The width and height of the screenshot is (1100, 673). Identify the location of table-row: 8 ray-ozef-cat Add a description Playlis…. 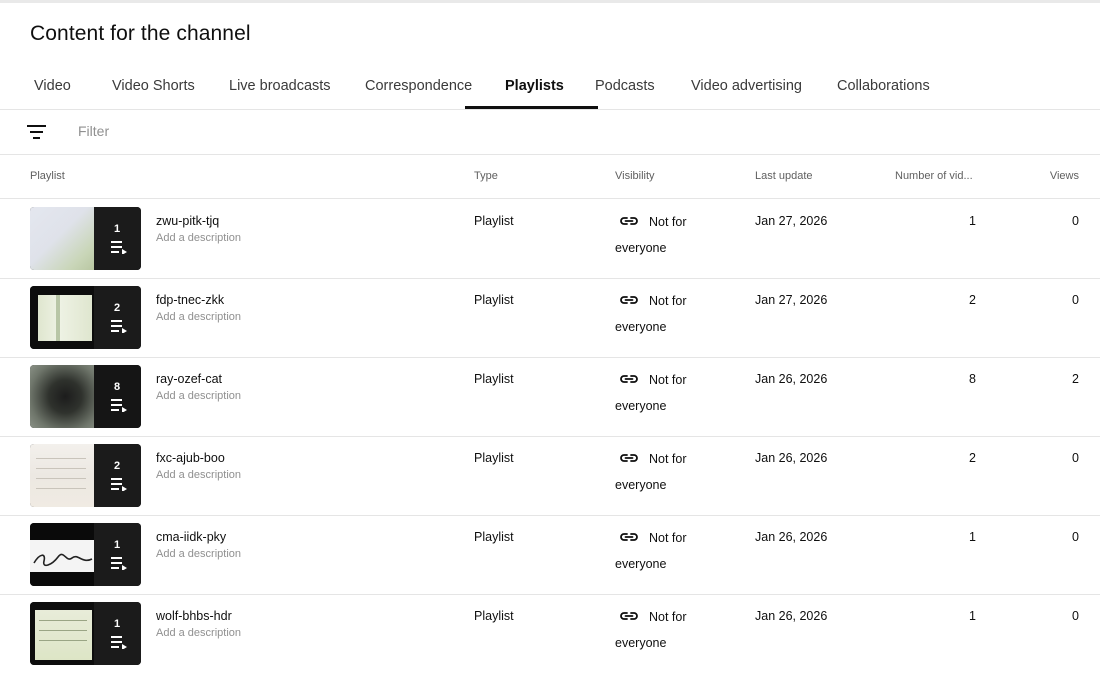
(550, 397).